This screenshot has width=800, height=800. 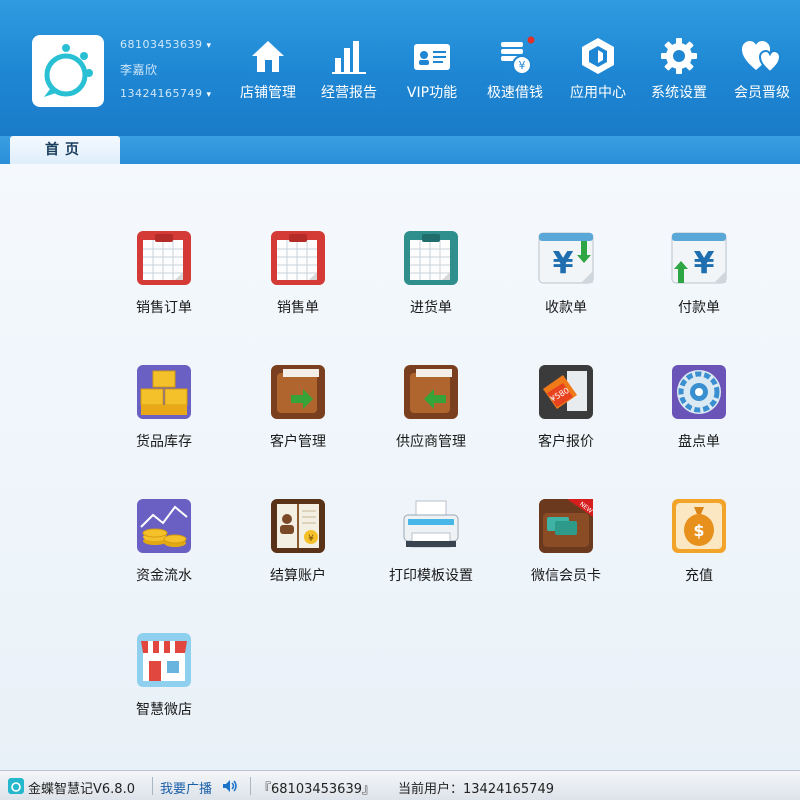 What do you see at coordinates (81, 789) in the screenshot?
I see `app-version: 金蝶智慧记V6.8.0` at bounding box center [81, 789].